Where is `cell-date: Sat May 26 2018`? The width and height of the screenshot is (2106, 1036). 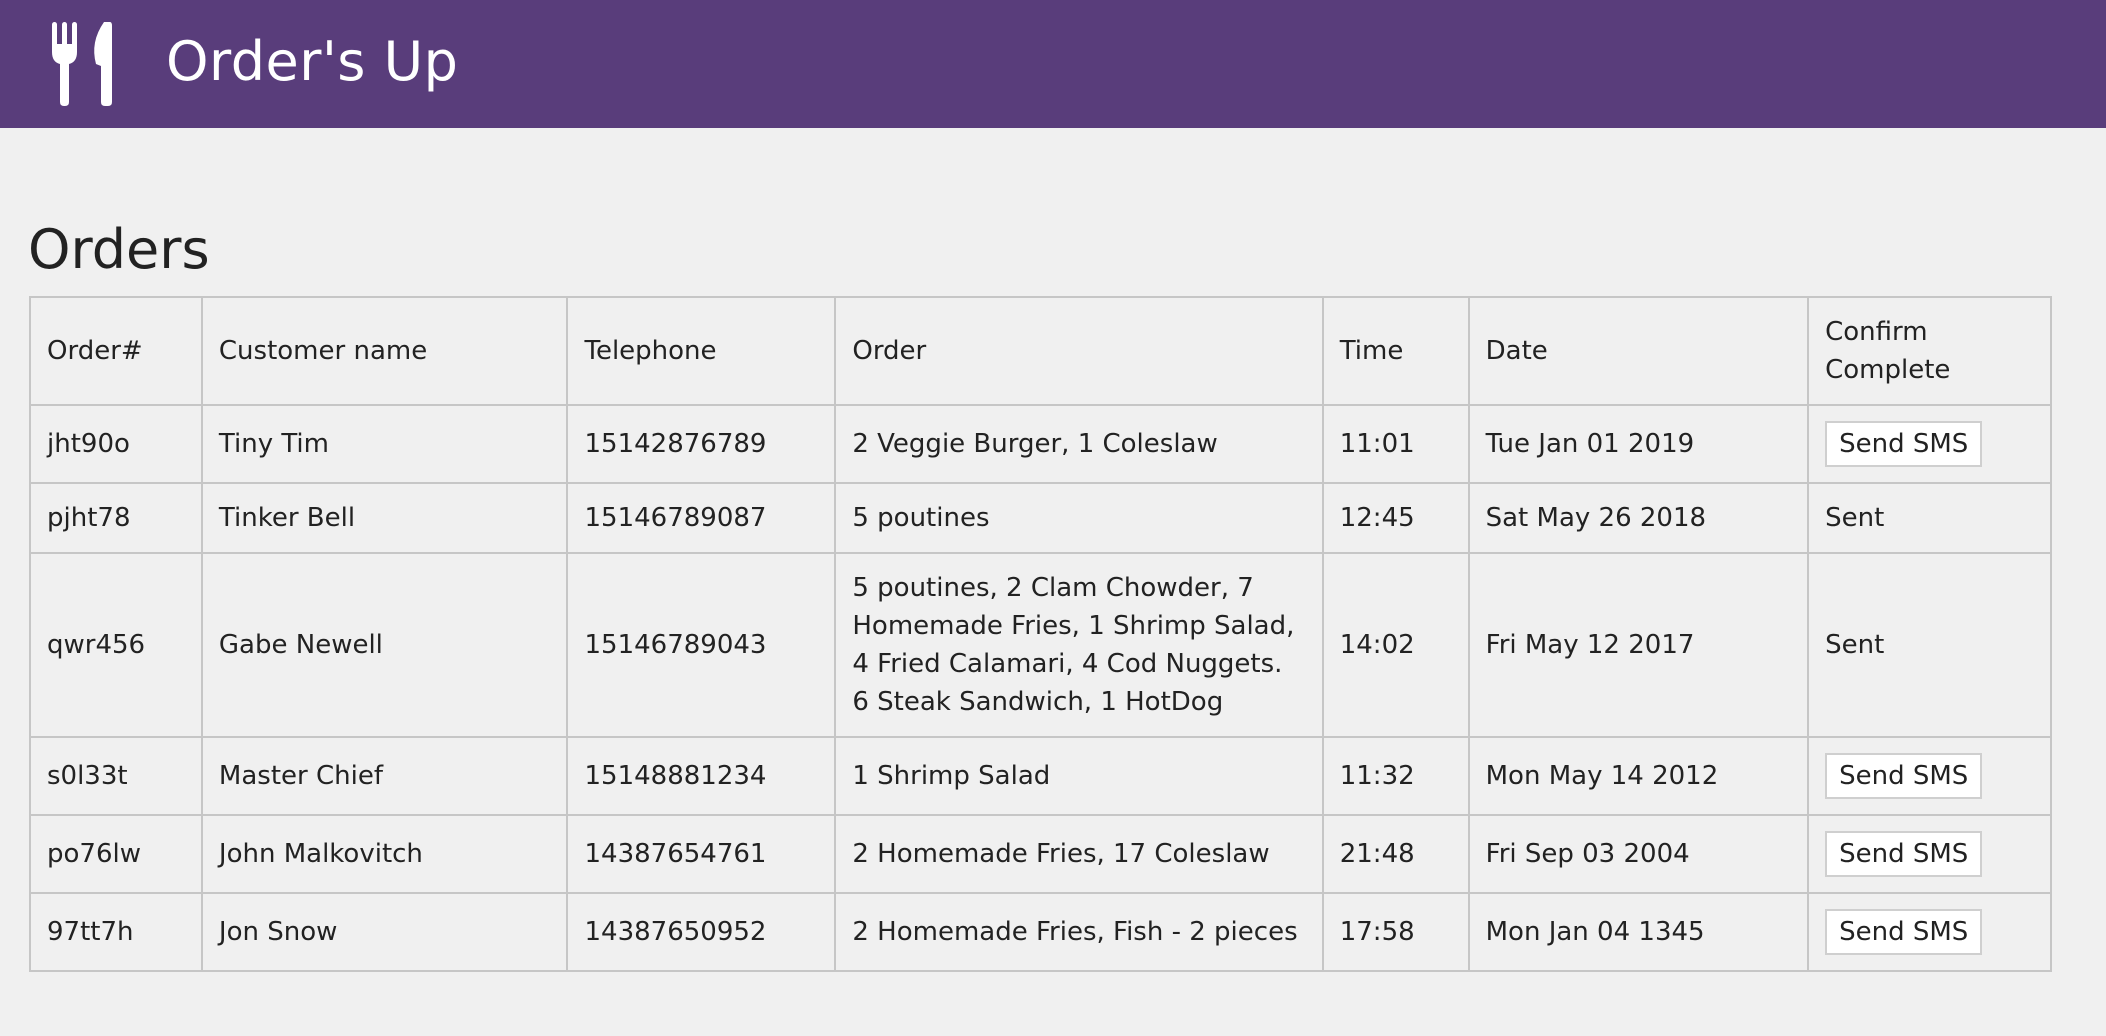
cell-date: Sat May 26 2018 is located at coordinates (1638, 518).